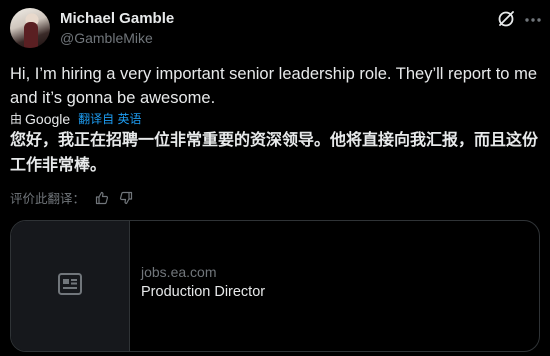 The width and height of the screenshot is (550, 356). Describe the element at coordinates (16, 119) in the screenshot. I see `translation-by-prefix: 由` at that location.